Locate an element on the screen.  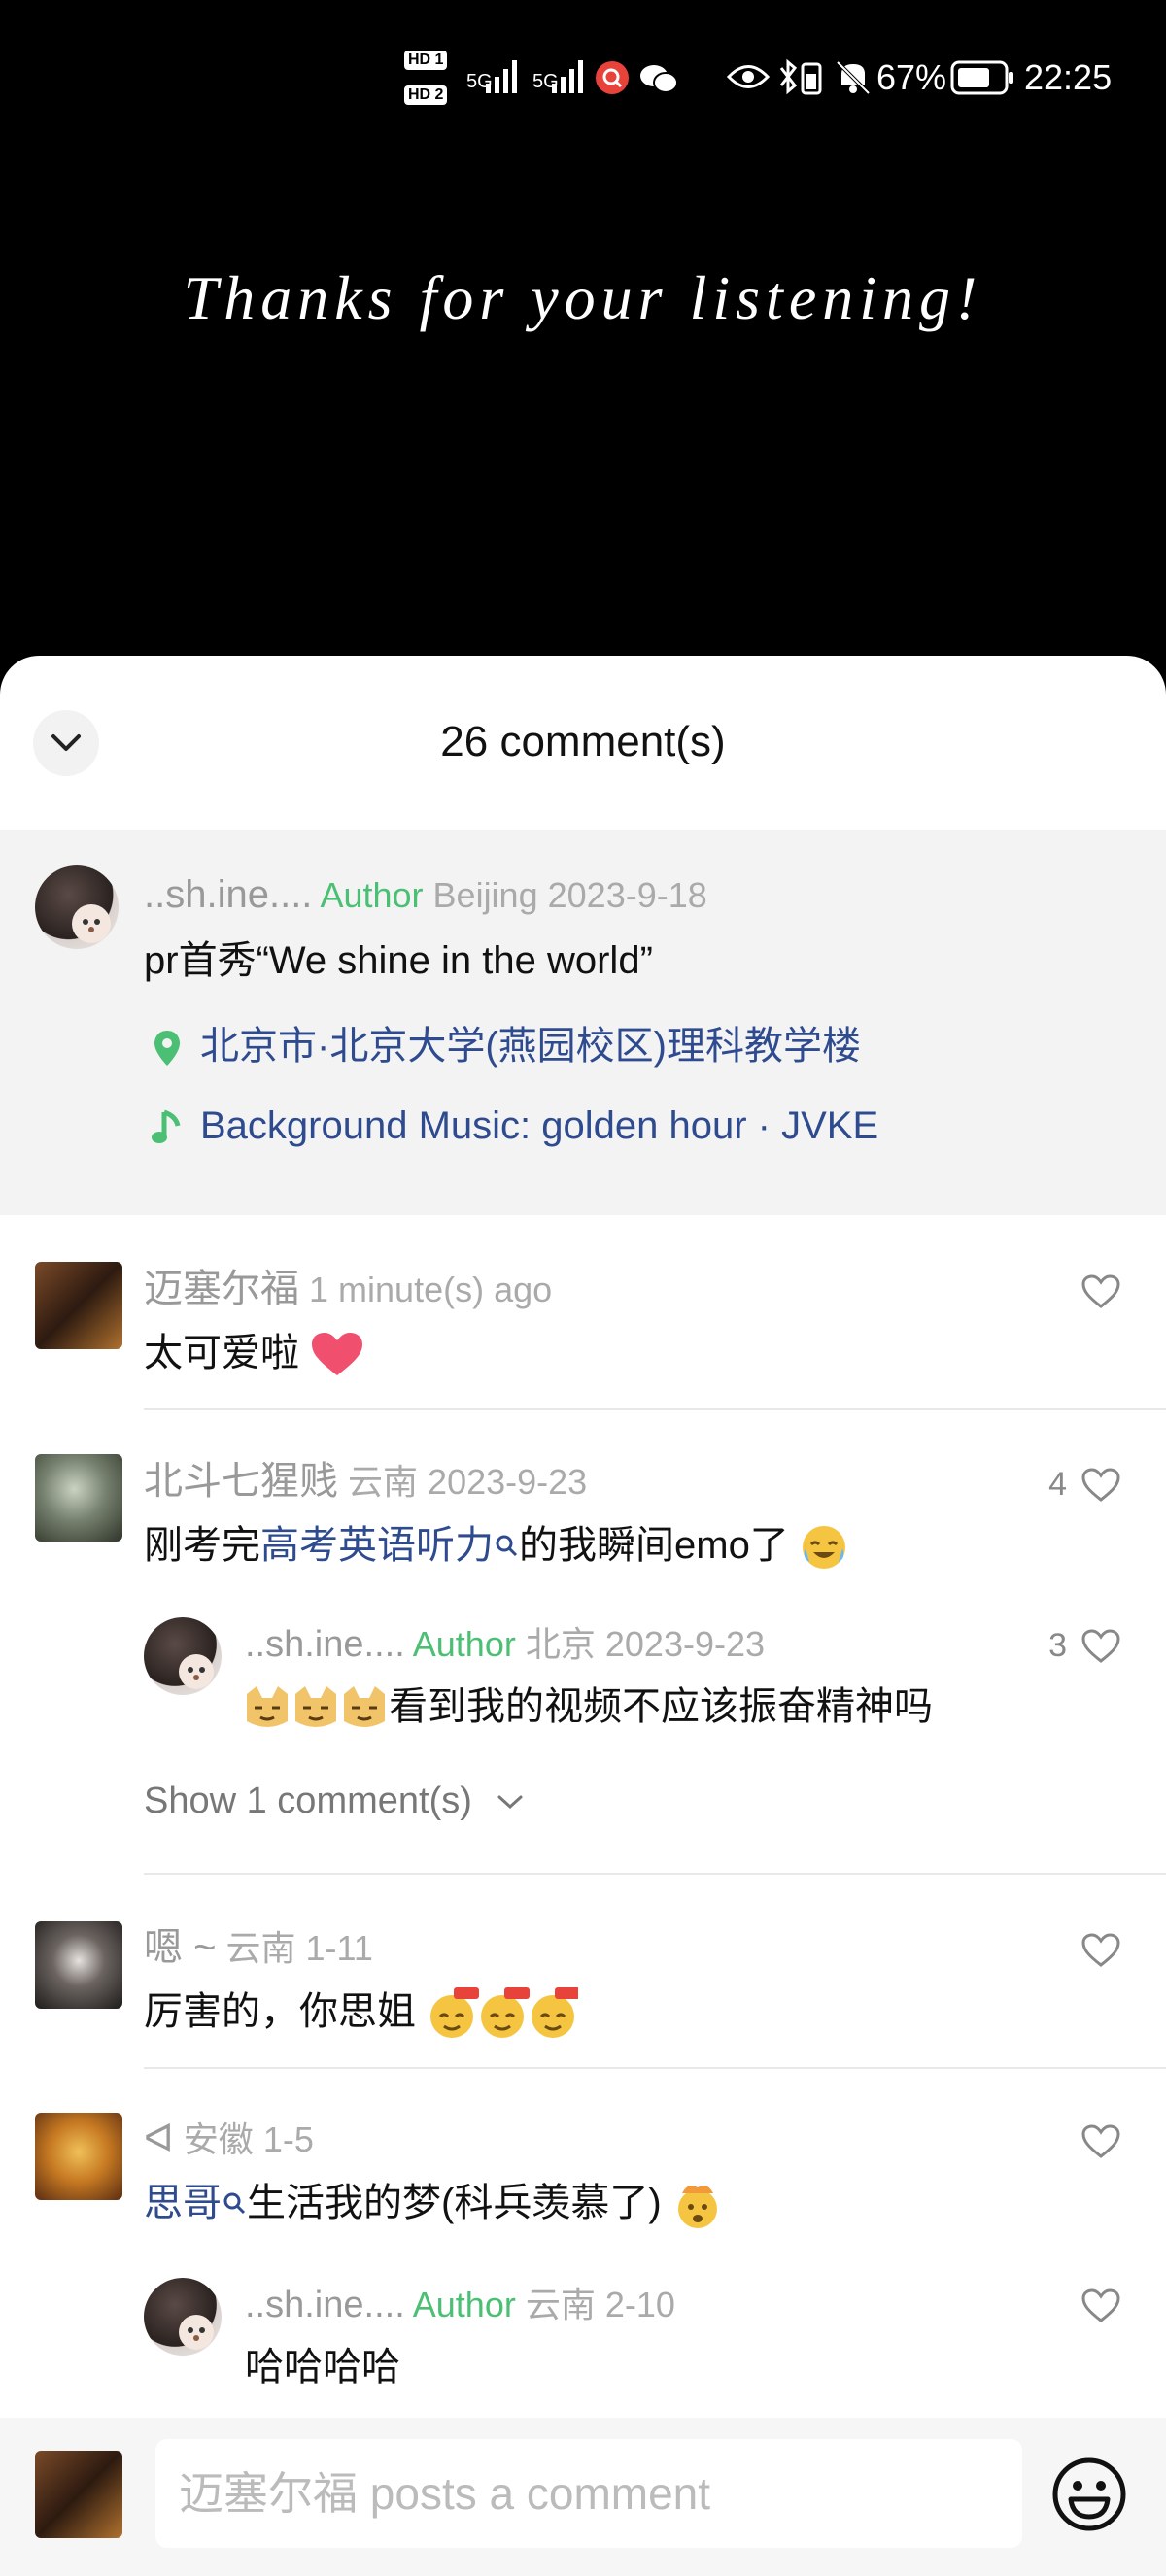
laughing-crying-emoji-icon is located at coordinates (823, 1548).